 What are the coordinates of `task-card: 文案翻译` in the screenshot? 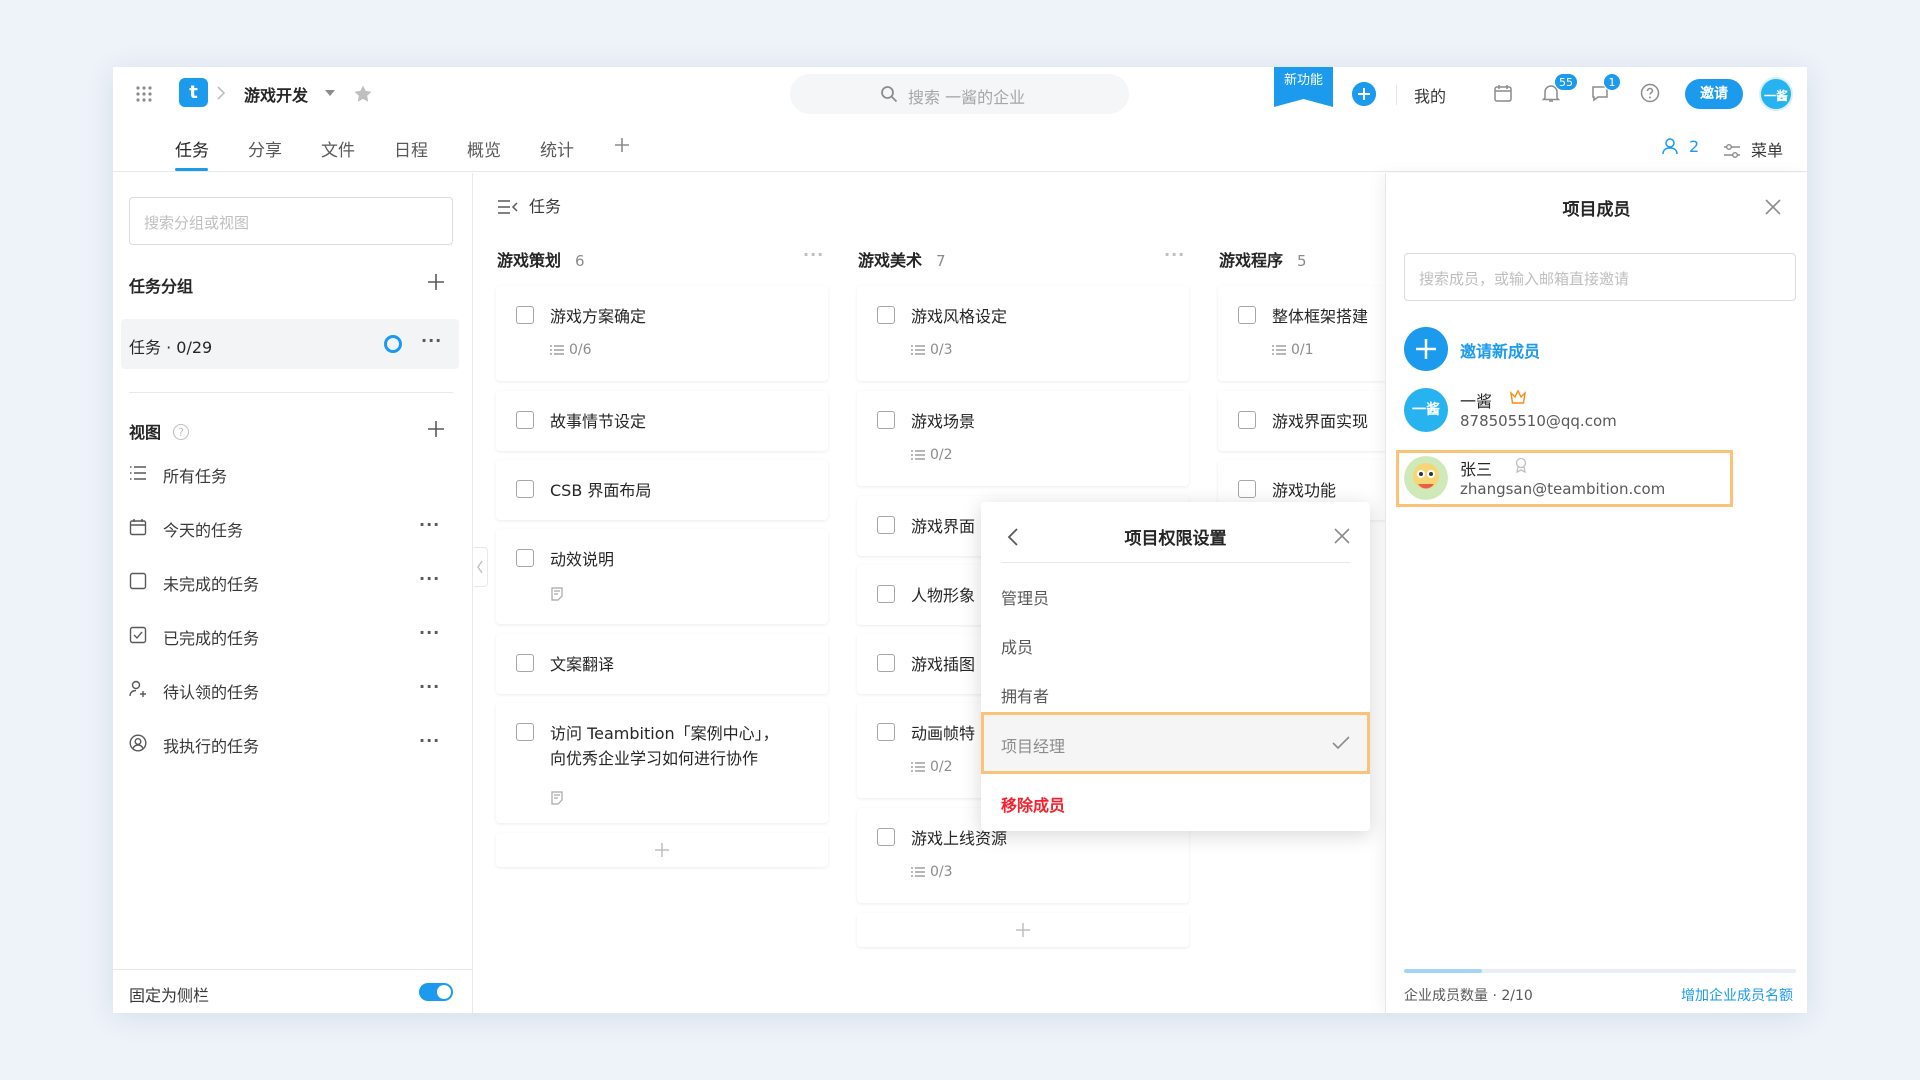 It's located at (662, 664).